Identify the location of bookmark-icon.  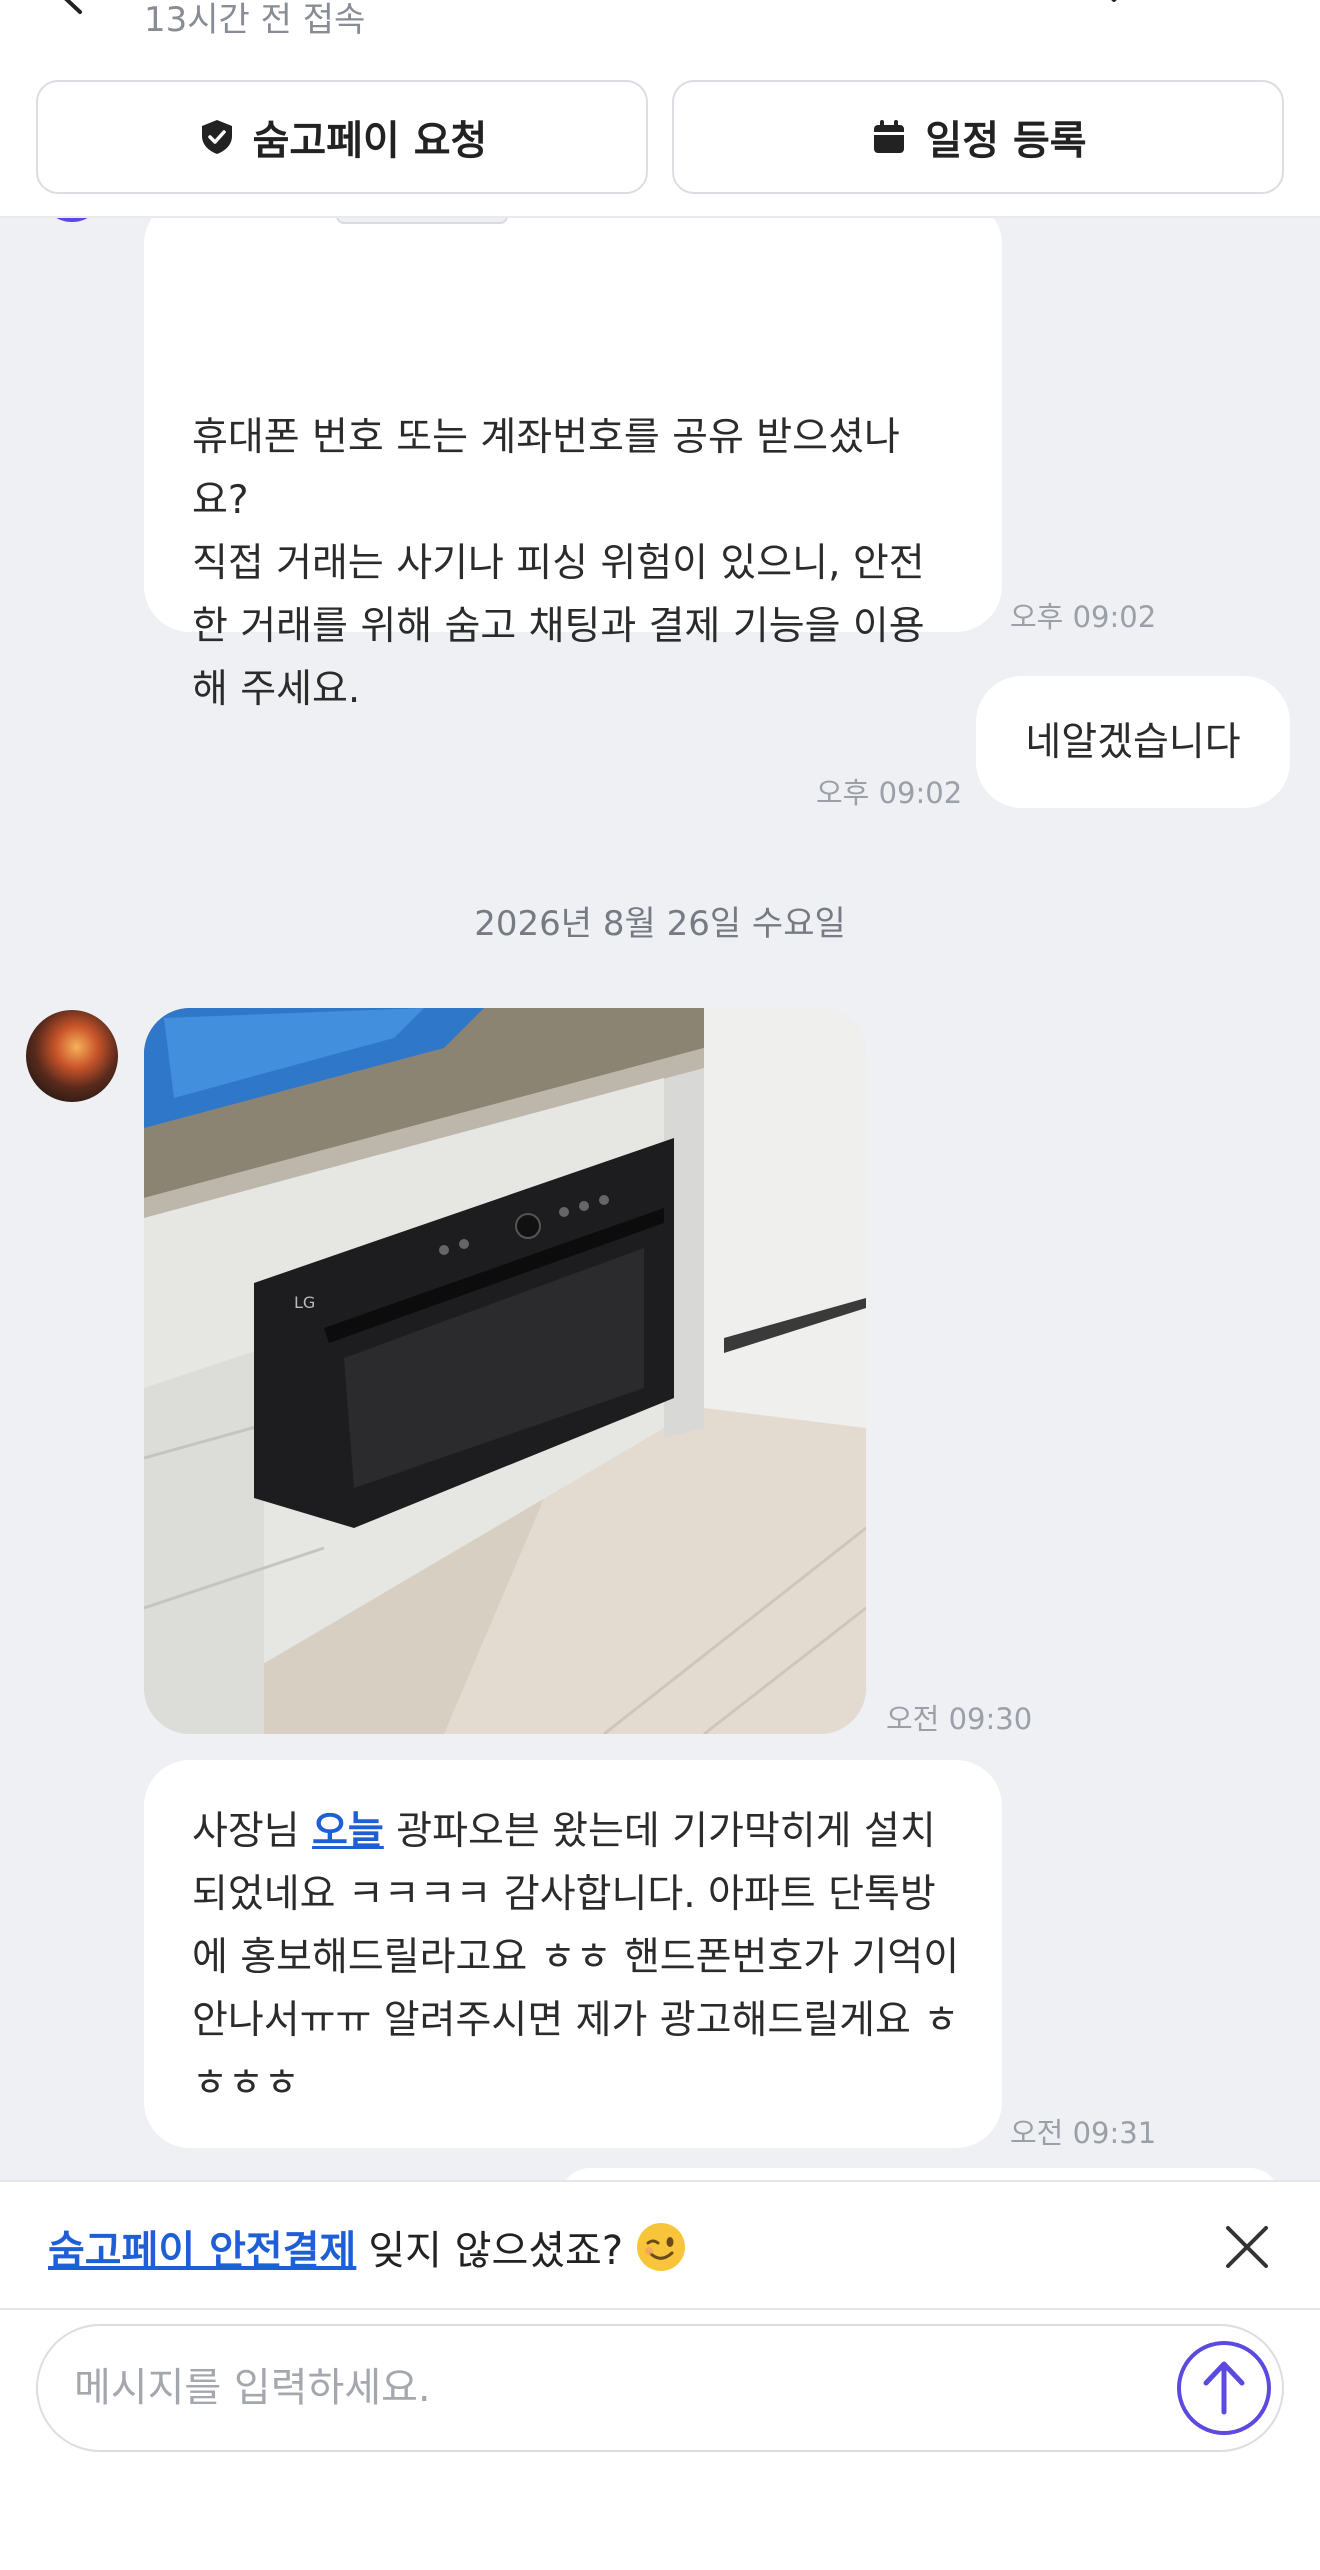
(1114, 8).